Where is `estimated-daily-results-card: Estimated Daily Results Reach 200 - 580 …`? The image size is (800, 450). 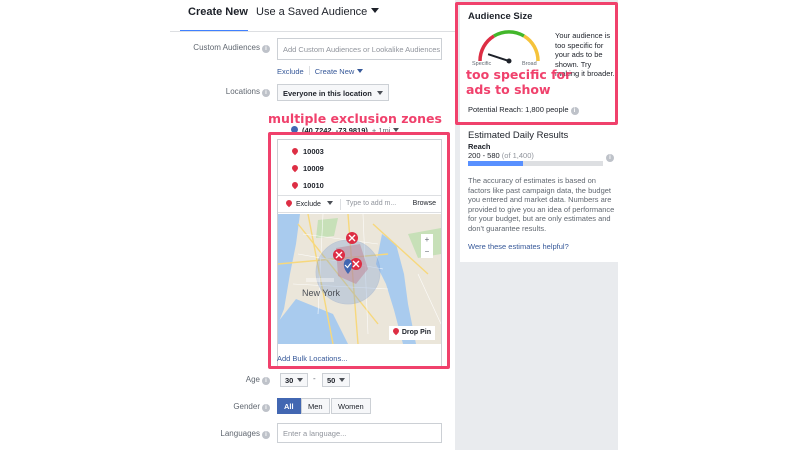
estimated-daily-results-card: Estimated Daily Results Reach 200 - 580 … is located at coordinates (539, 193).